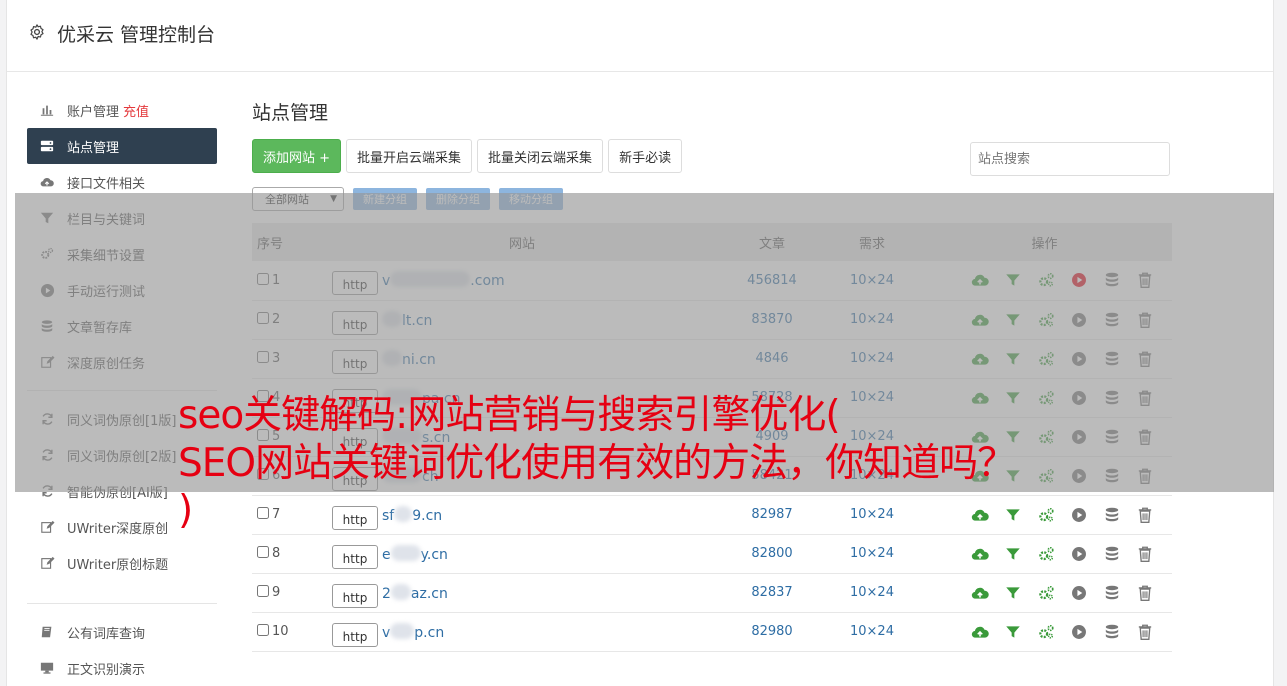 The height and width of the screenshot is (686, 1287). What do you see at coordinates (122, 182) in the screenshot?
I see `sidebar-item-interface-files: 接口文件相关` at bounding box center [122, 182].